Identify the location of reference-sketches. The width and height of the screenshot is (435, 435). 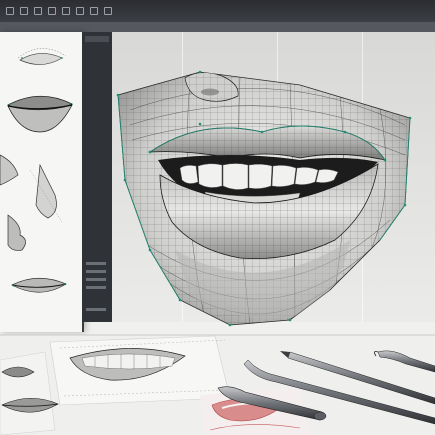
(36, 170).